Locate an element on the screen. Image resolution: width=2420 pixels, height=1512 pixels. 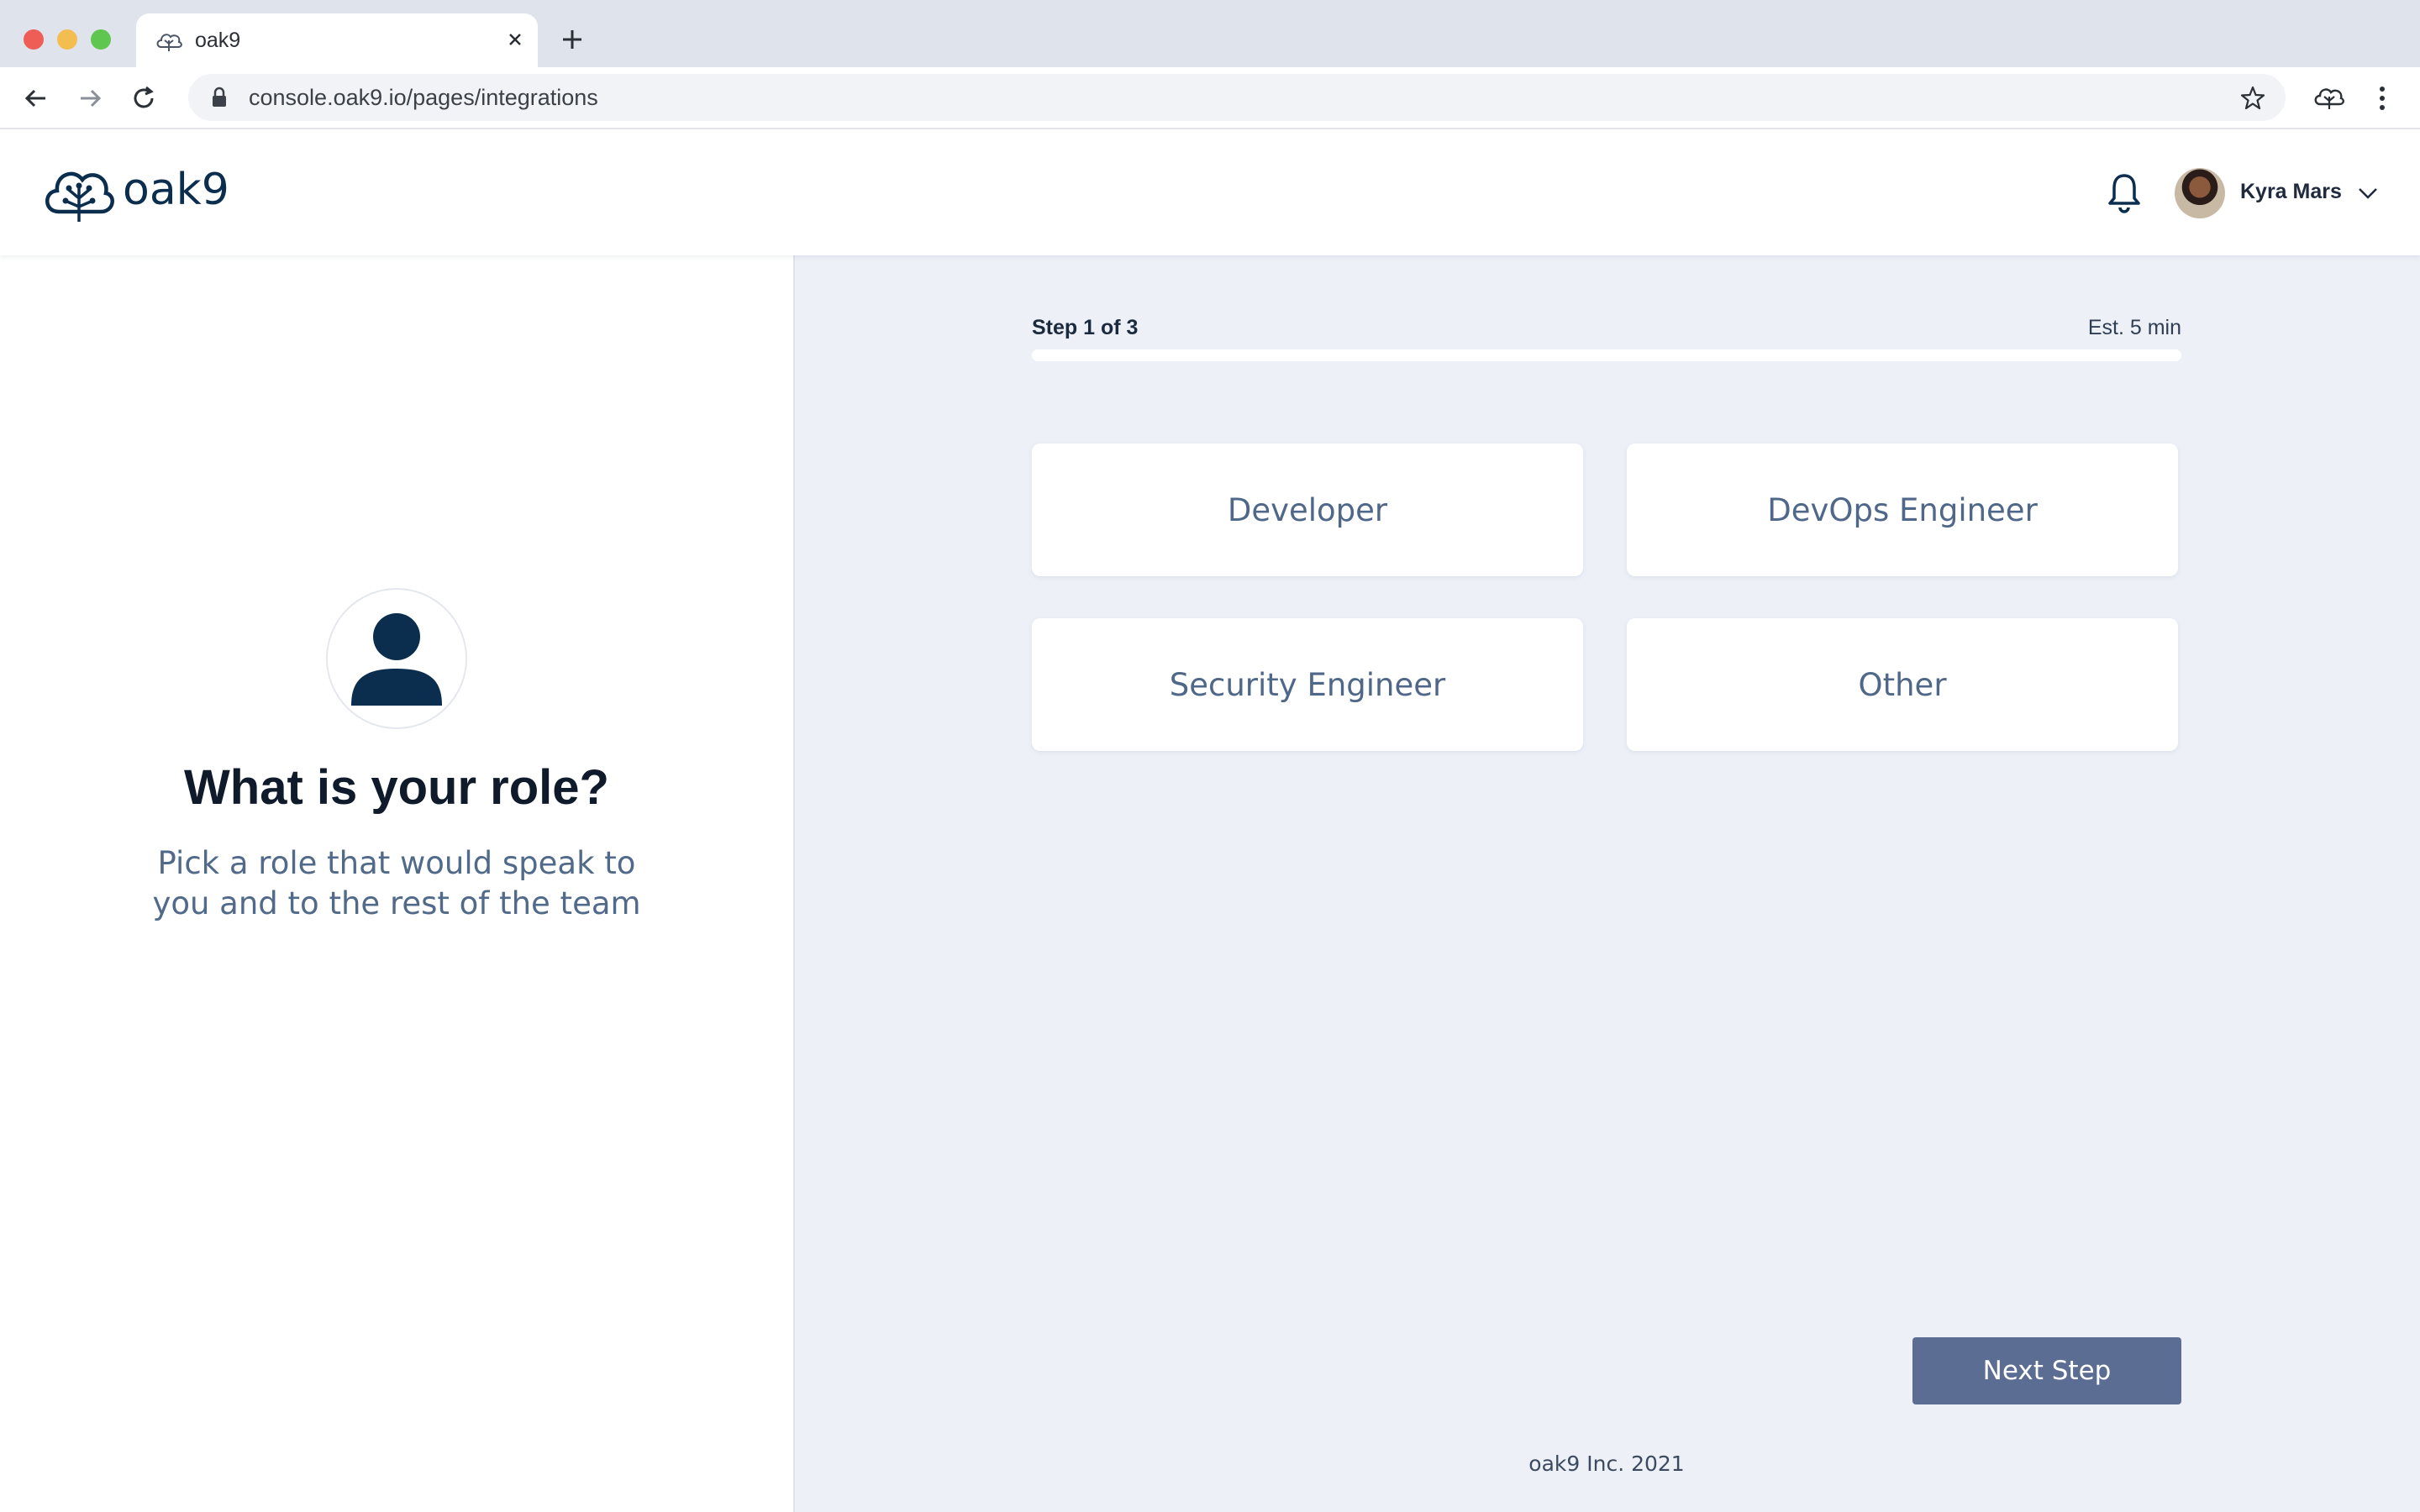
close-icon is located at coordinates (515, 39).